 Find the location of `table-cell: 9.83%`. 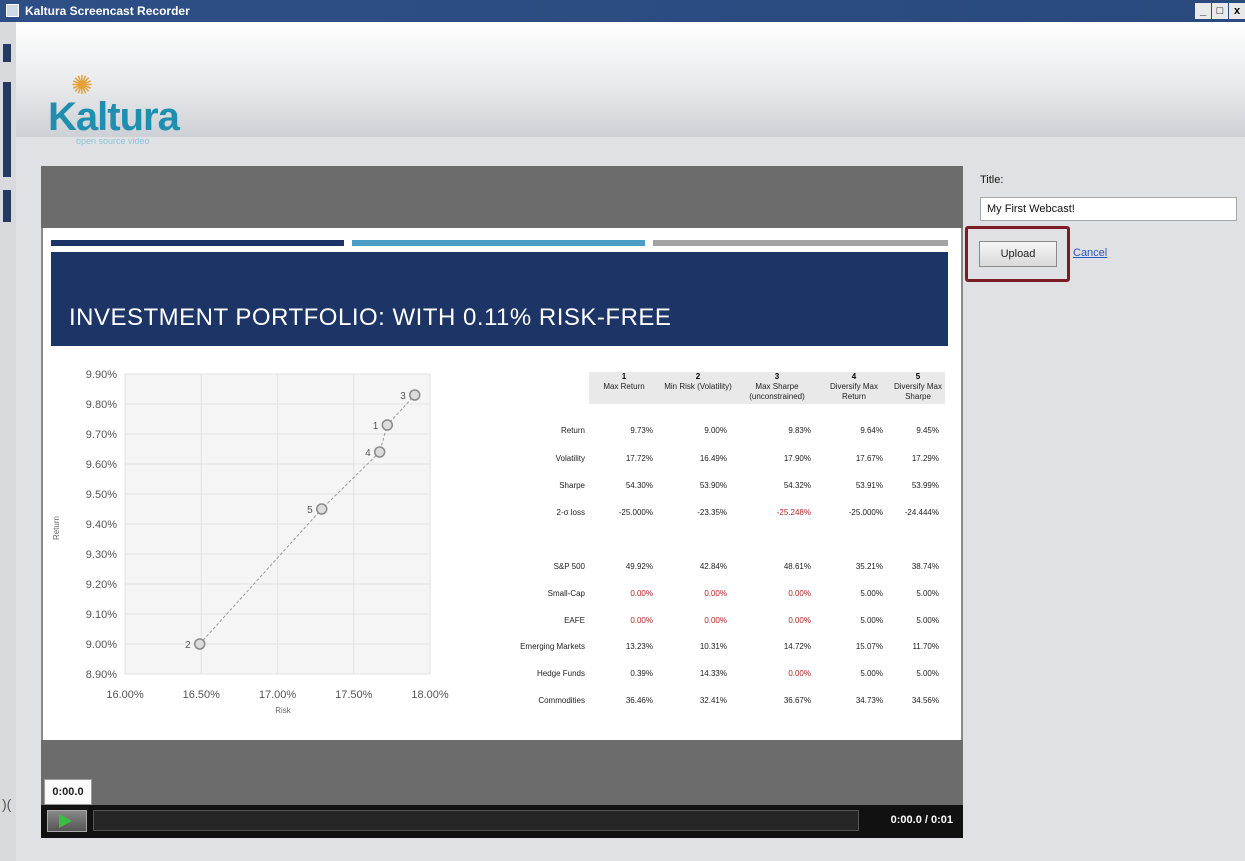

table-cell: 9.83% is located at coordinates (799, 430).